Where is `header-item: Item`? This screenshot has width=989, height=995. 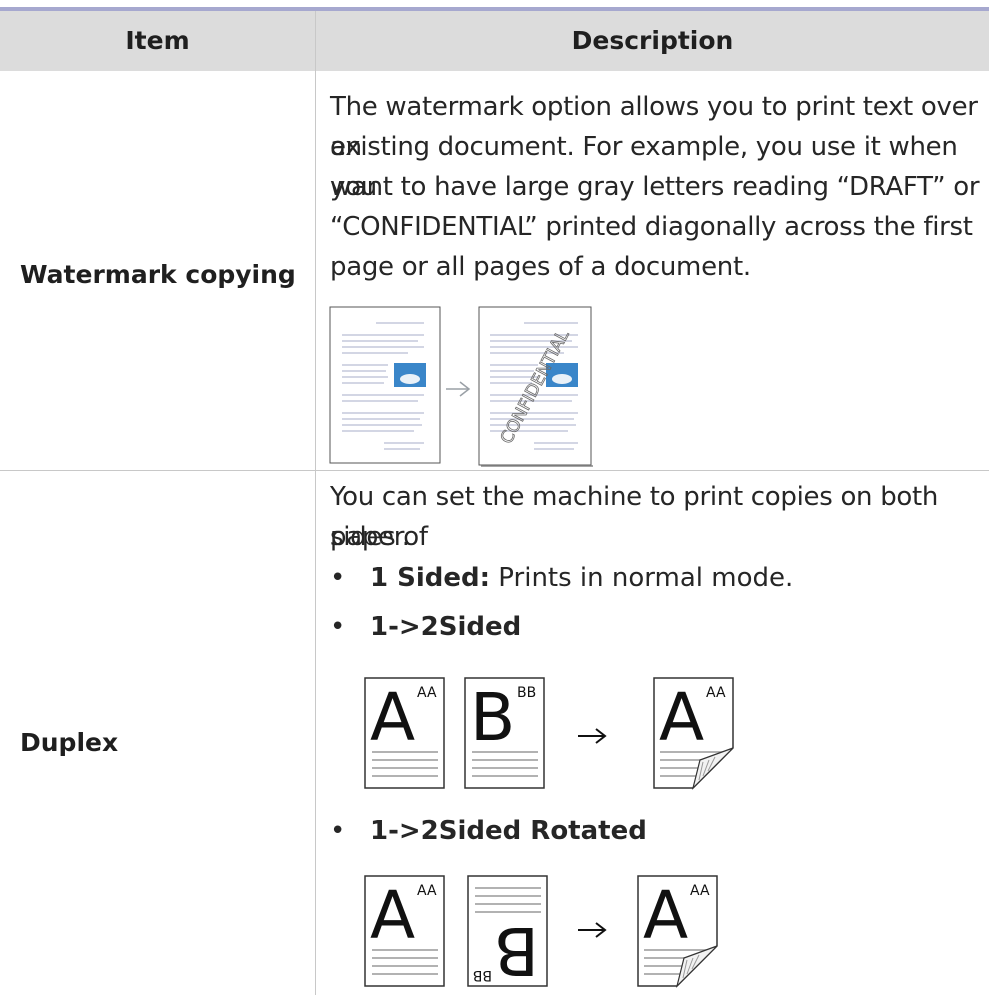
header-item: Item is located at coordinates (157, 40).